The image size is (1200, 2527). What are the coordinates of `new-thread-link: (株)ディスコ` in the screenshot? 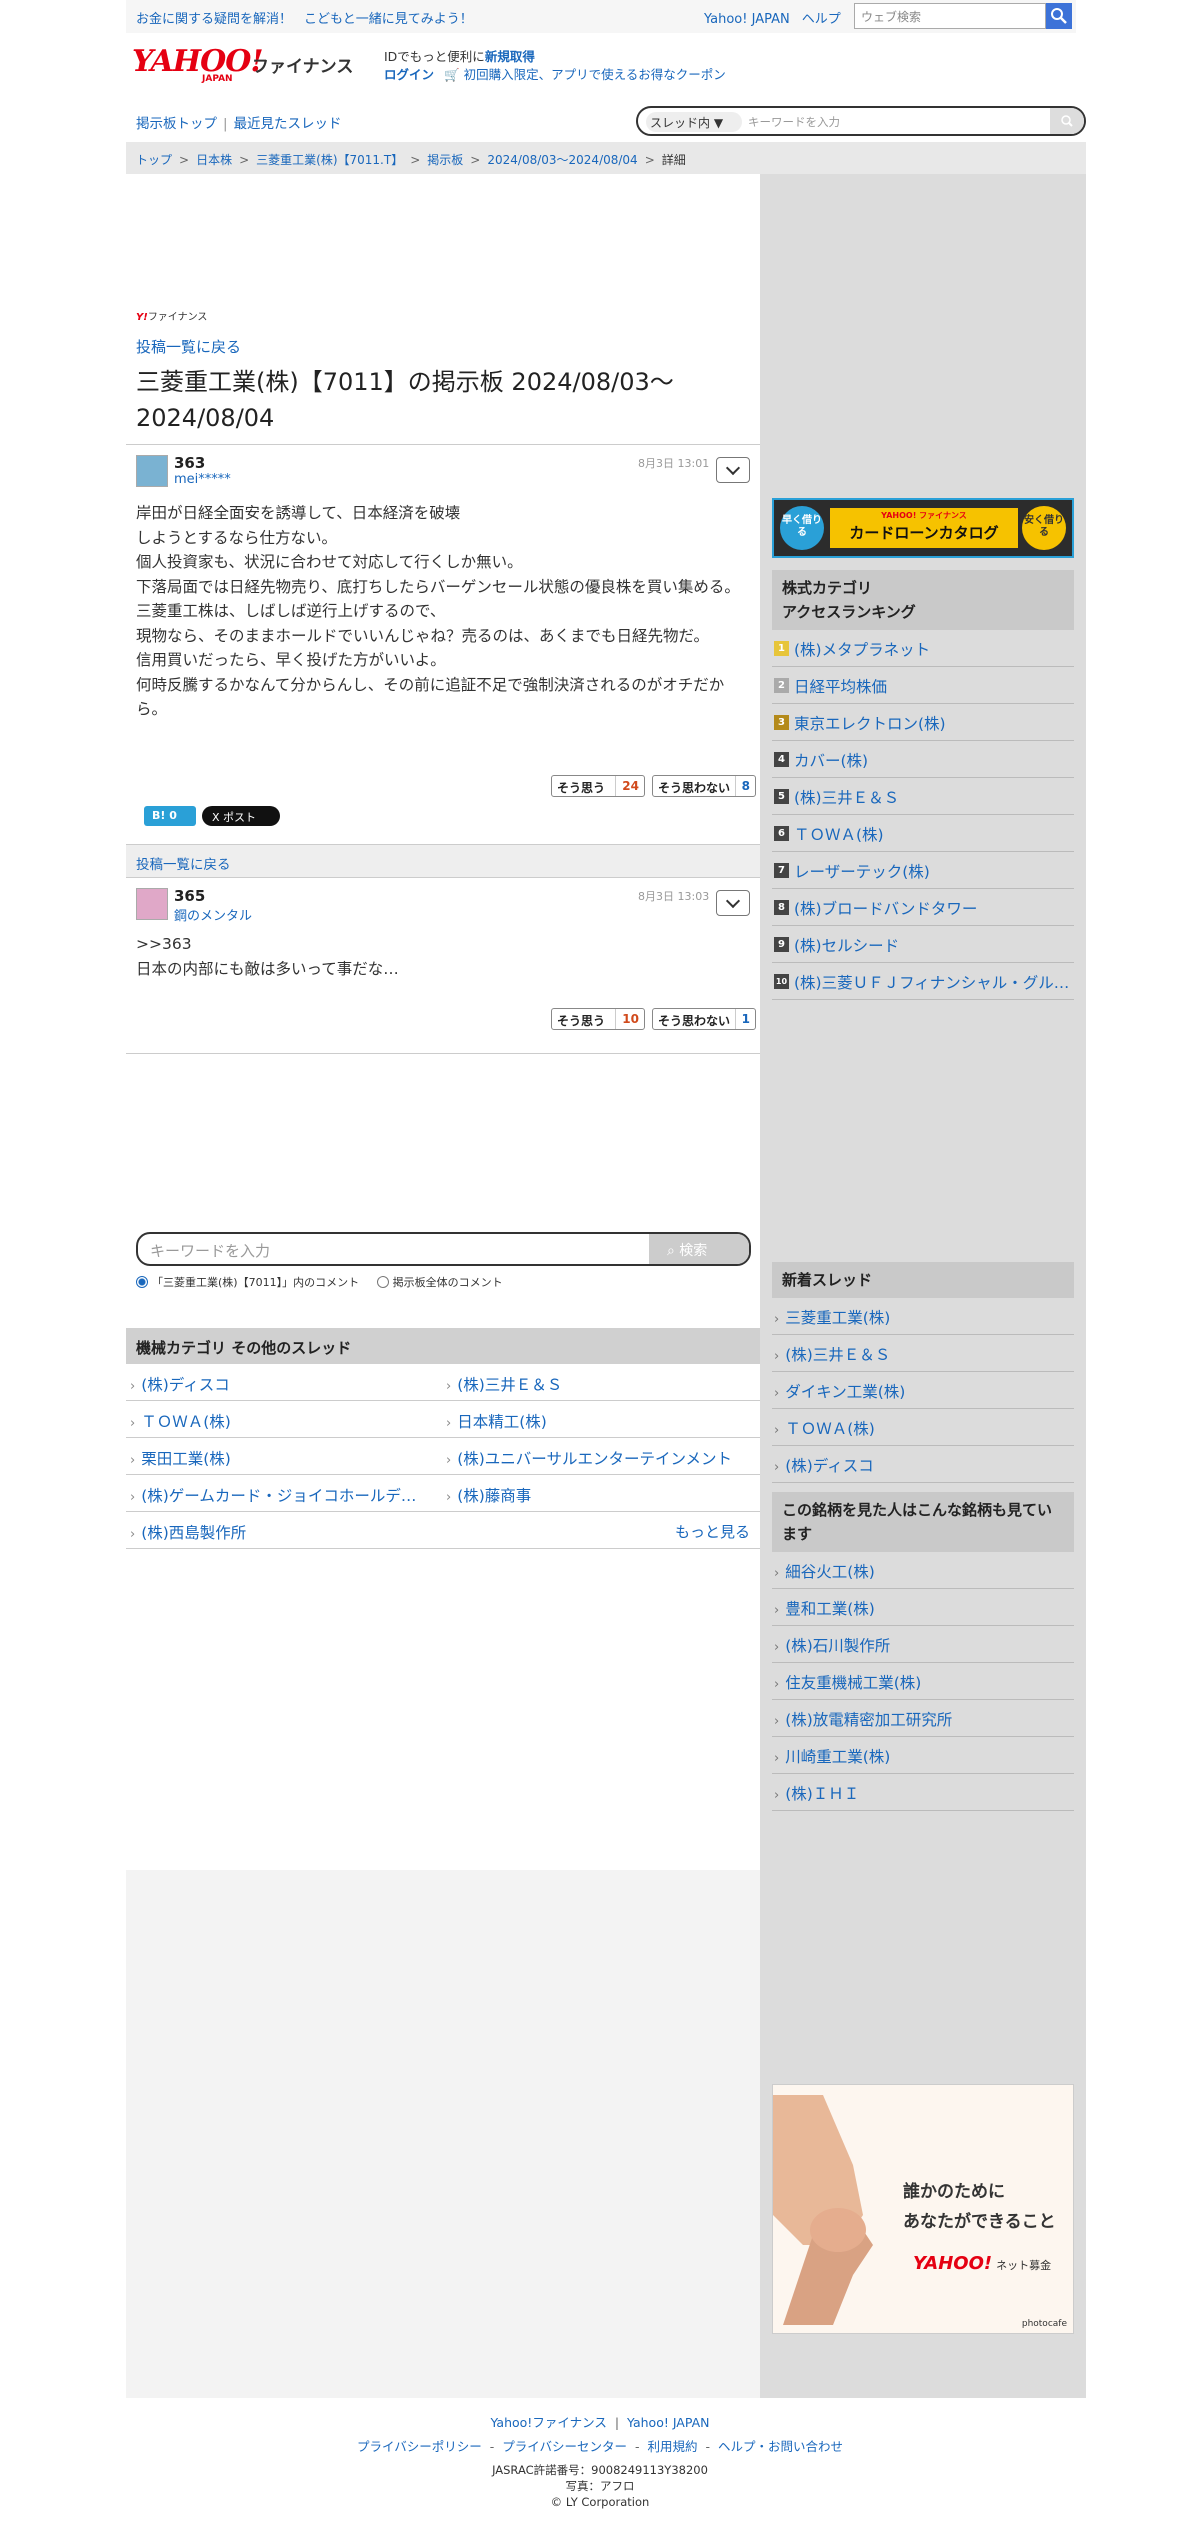 It's located at (923, 1464).